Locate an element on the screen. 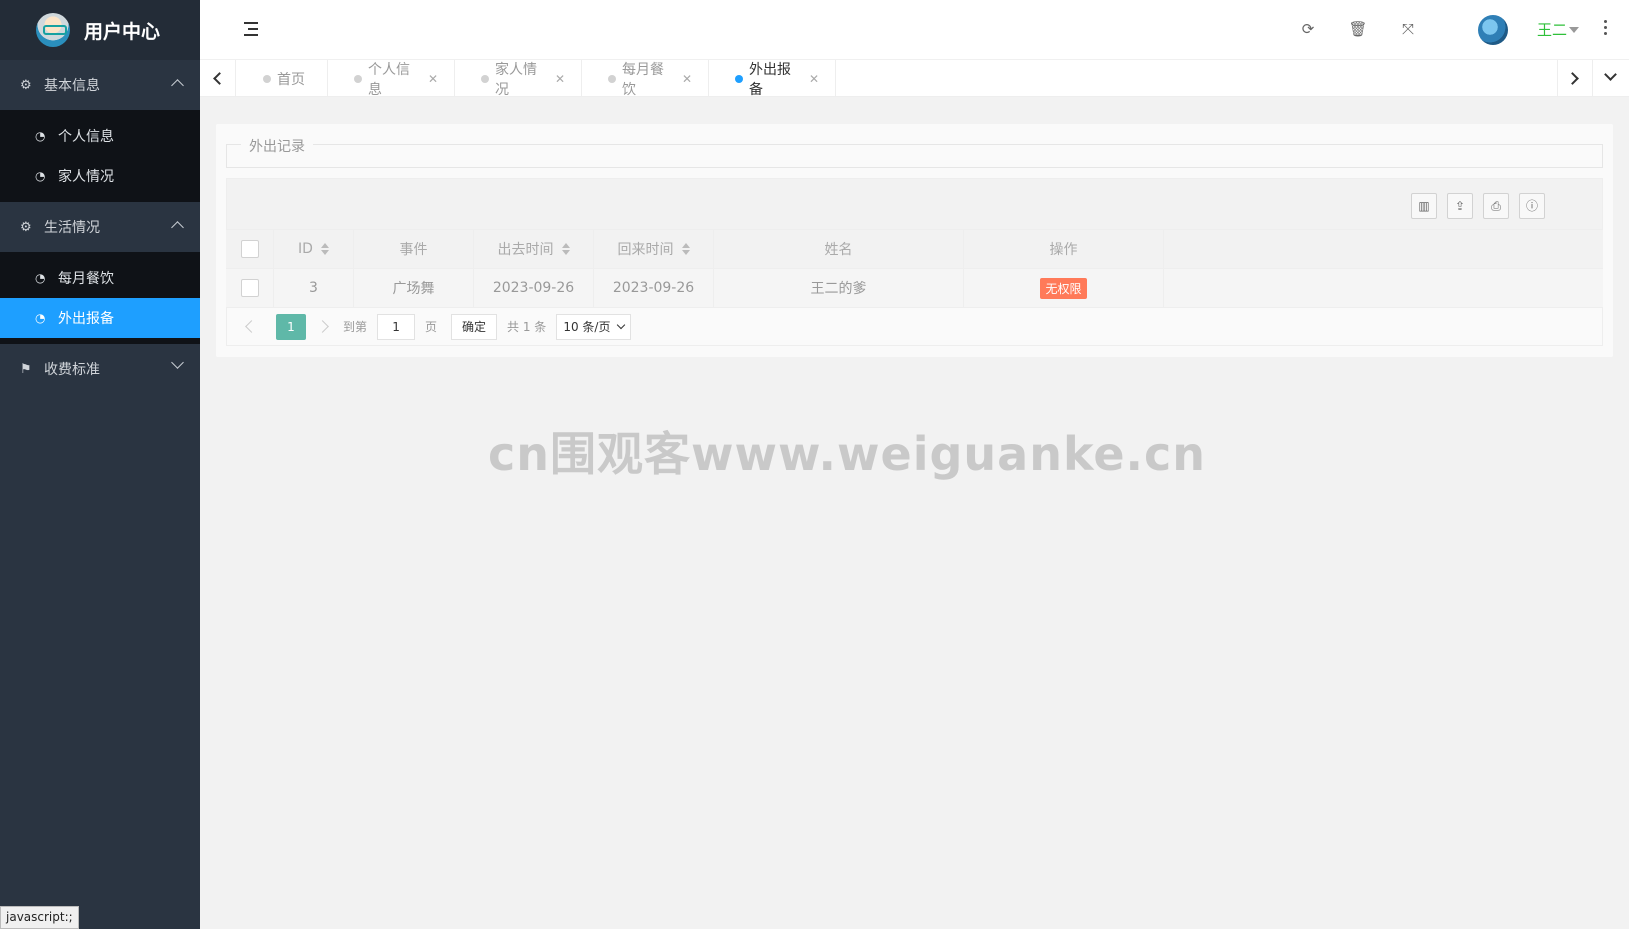 Image resolution: width=1629 pixels, height=929 pixels. fieldset-legend: 外出记录 is located at coordinates (277, 146).